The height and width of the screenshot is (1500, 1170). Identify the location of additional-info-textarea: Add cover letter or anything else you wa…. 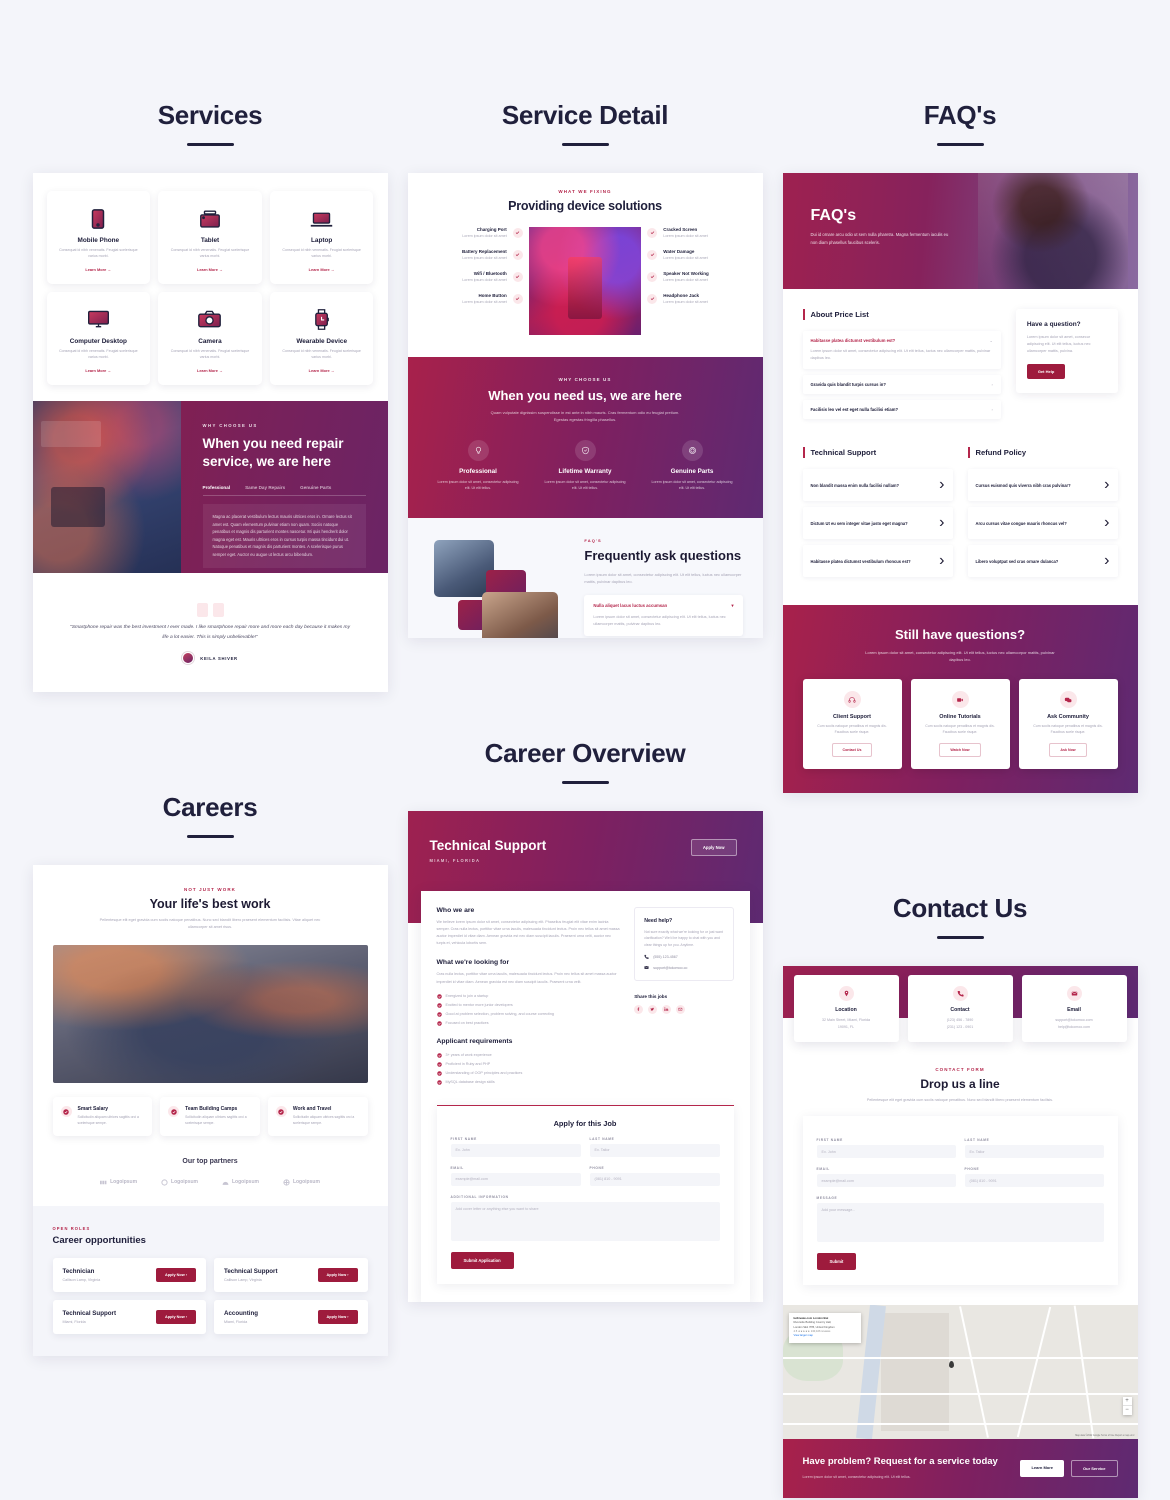
(585, 1221).